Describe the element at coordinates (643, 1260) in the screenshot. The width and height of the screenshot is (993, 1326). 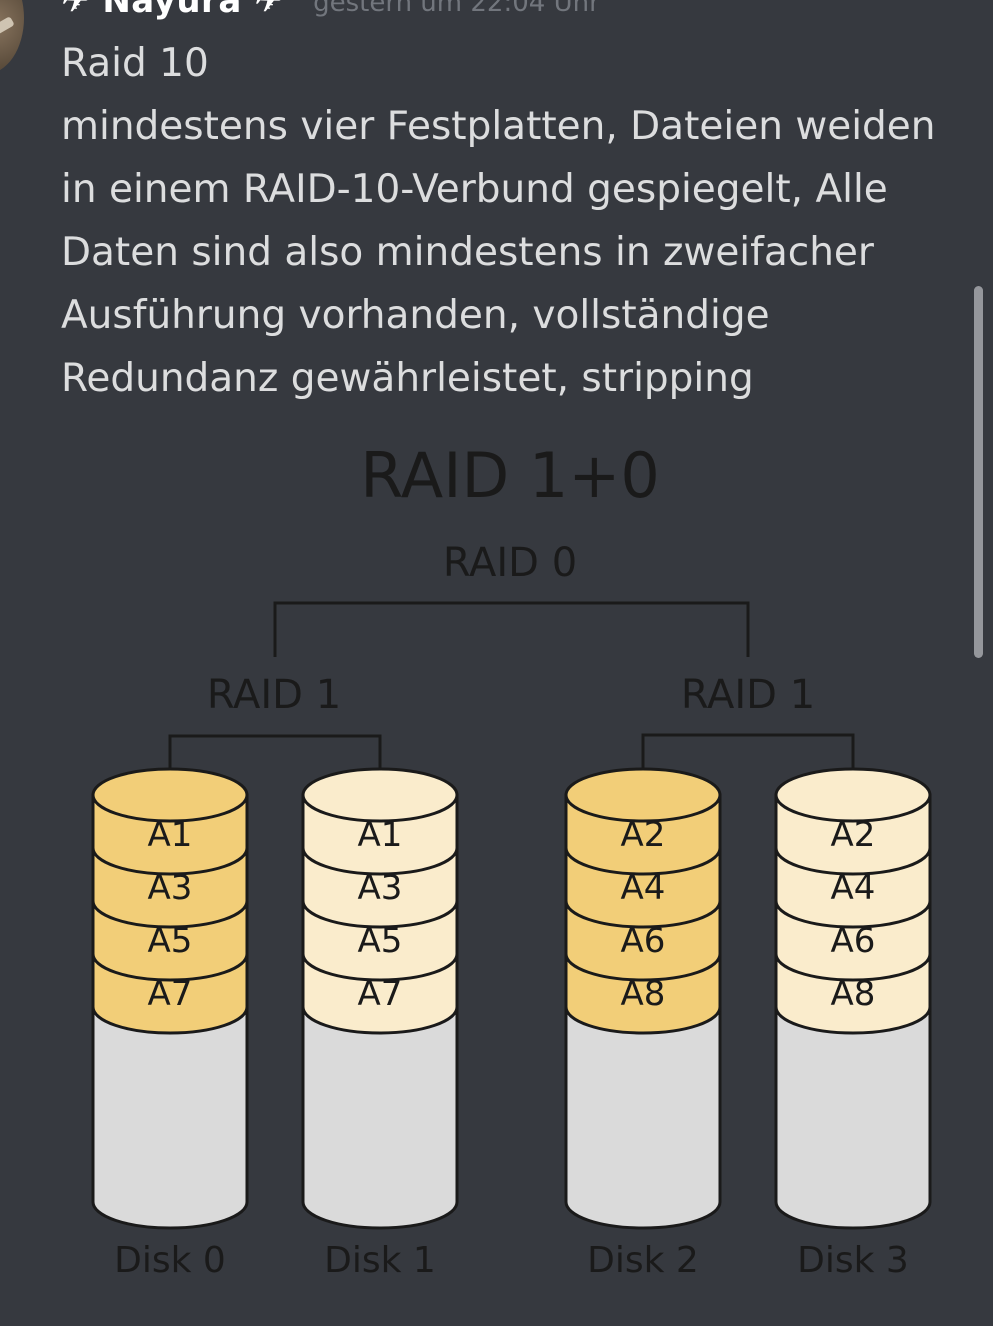
I see `disk-name: Disk 2` at that location.